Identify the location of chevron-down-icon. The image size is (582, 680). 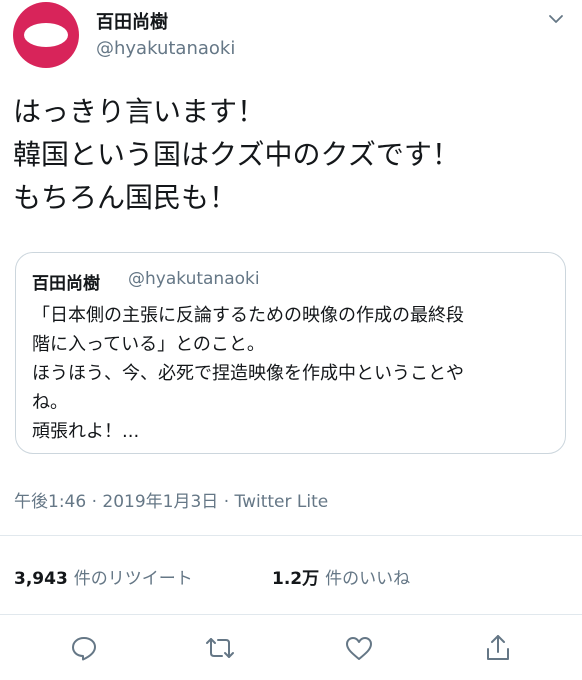
(556, 19).